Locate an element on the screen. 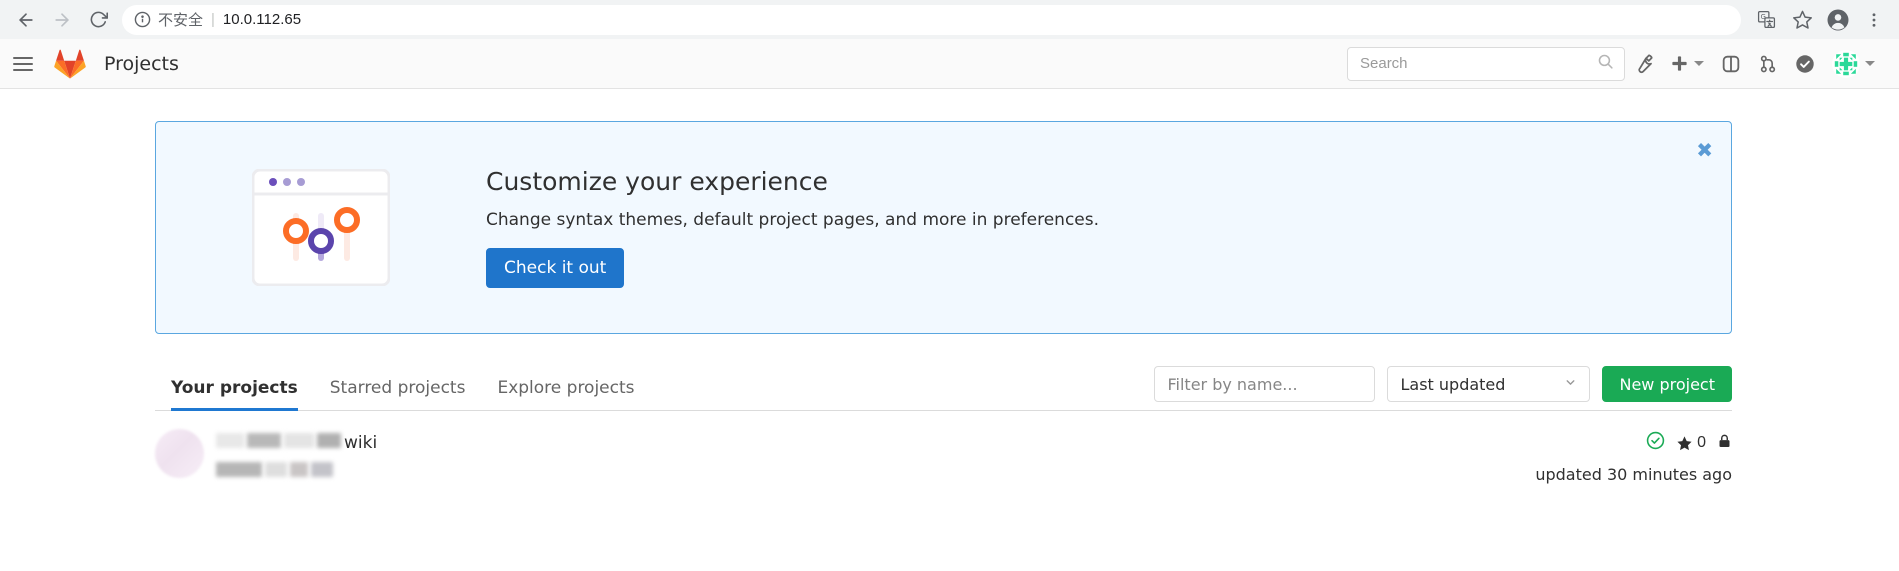 The image size is (1899, 571). sort-dropdown: Last updated is located at coordinates (1489, 384).